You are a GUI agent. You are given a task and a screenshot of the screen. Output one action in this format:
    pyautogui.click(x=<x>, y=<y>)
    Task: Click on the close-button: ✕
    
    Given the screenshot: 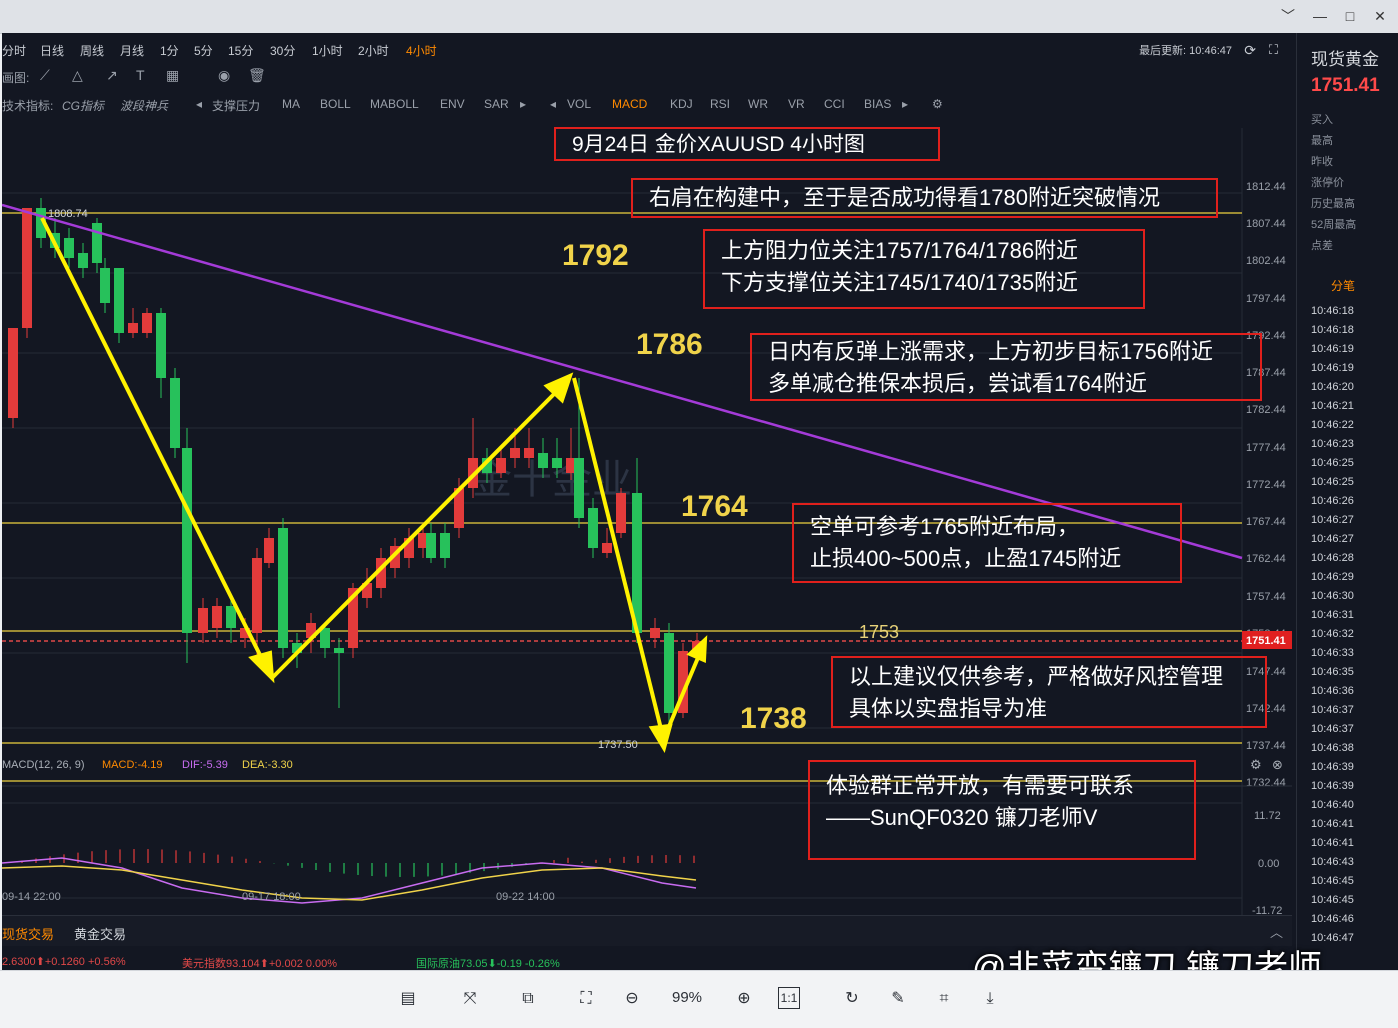 What is the action you would take?
    pyautogui.click(x=1380, y=16)
    